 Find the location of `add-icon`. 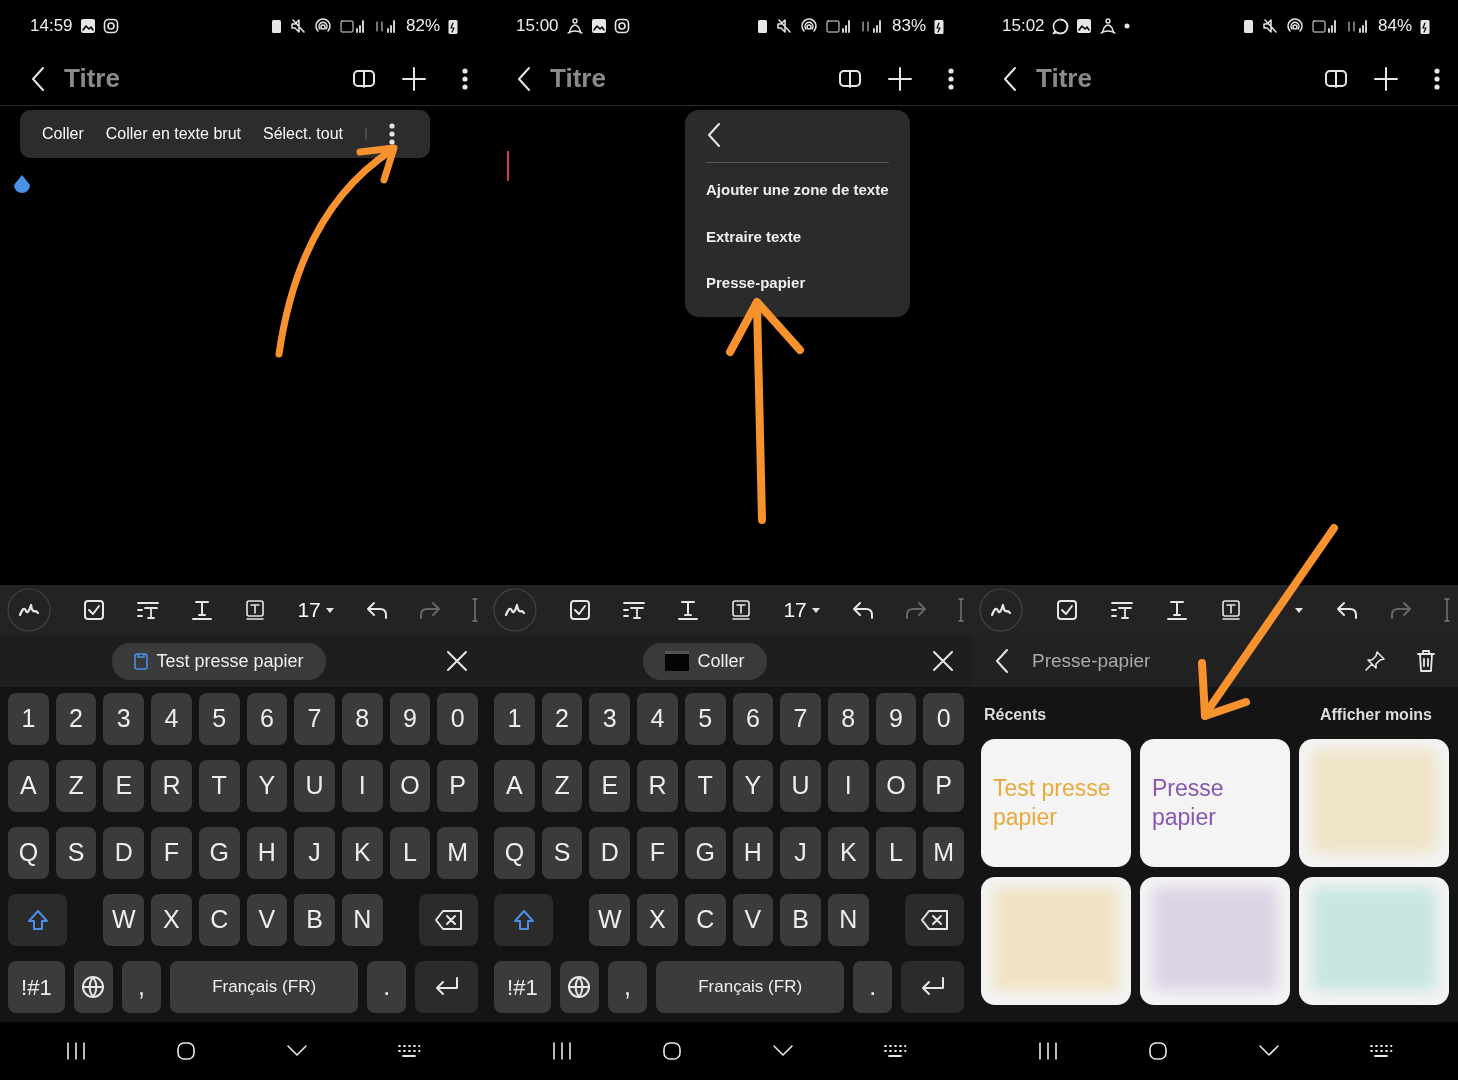

add-icon is located at coordinates (1386, 78).